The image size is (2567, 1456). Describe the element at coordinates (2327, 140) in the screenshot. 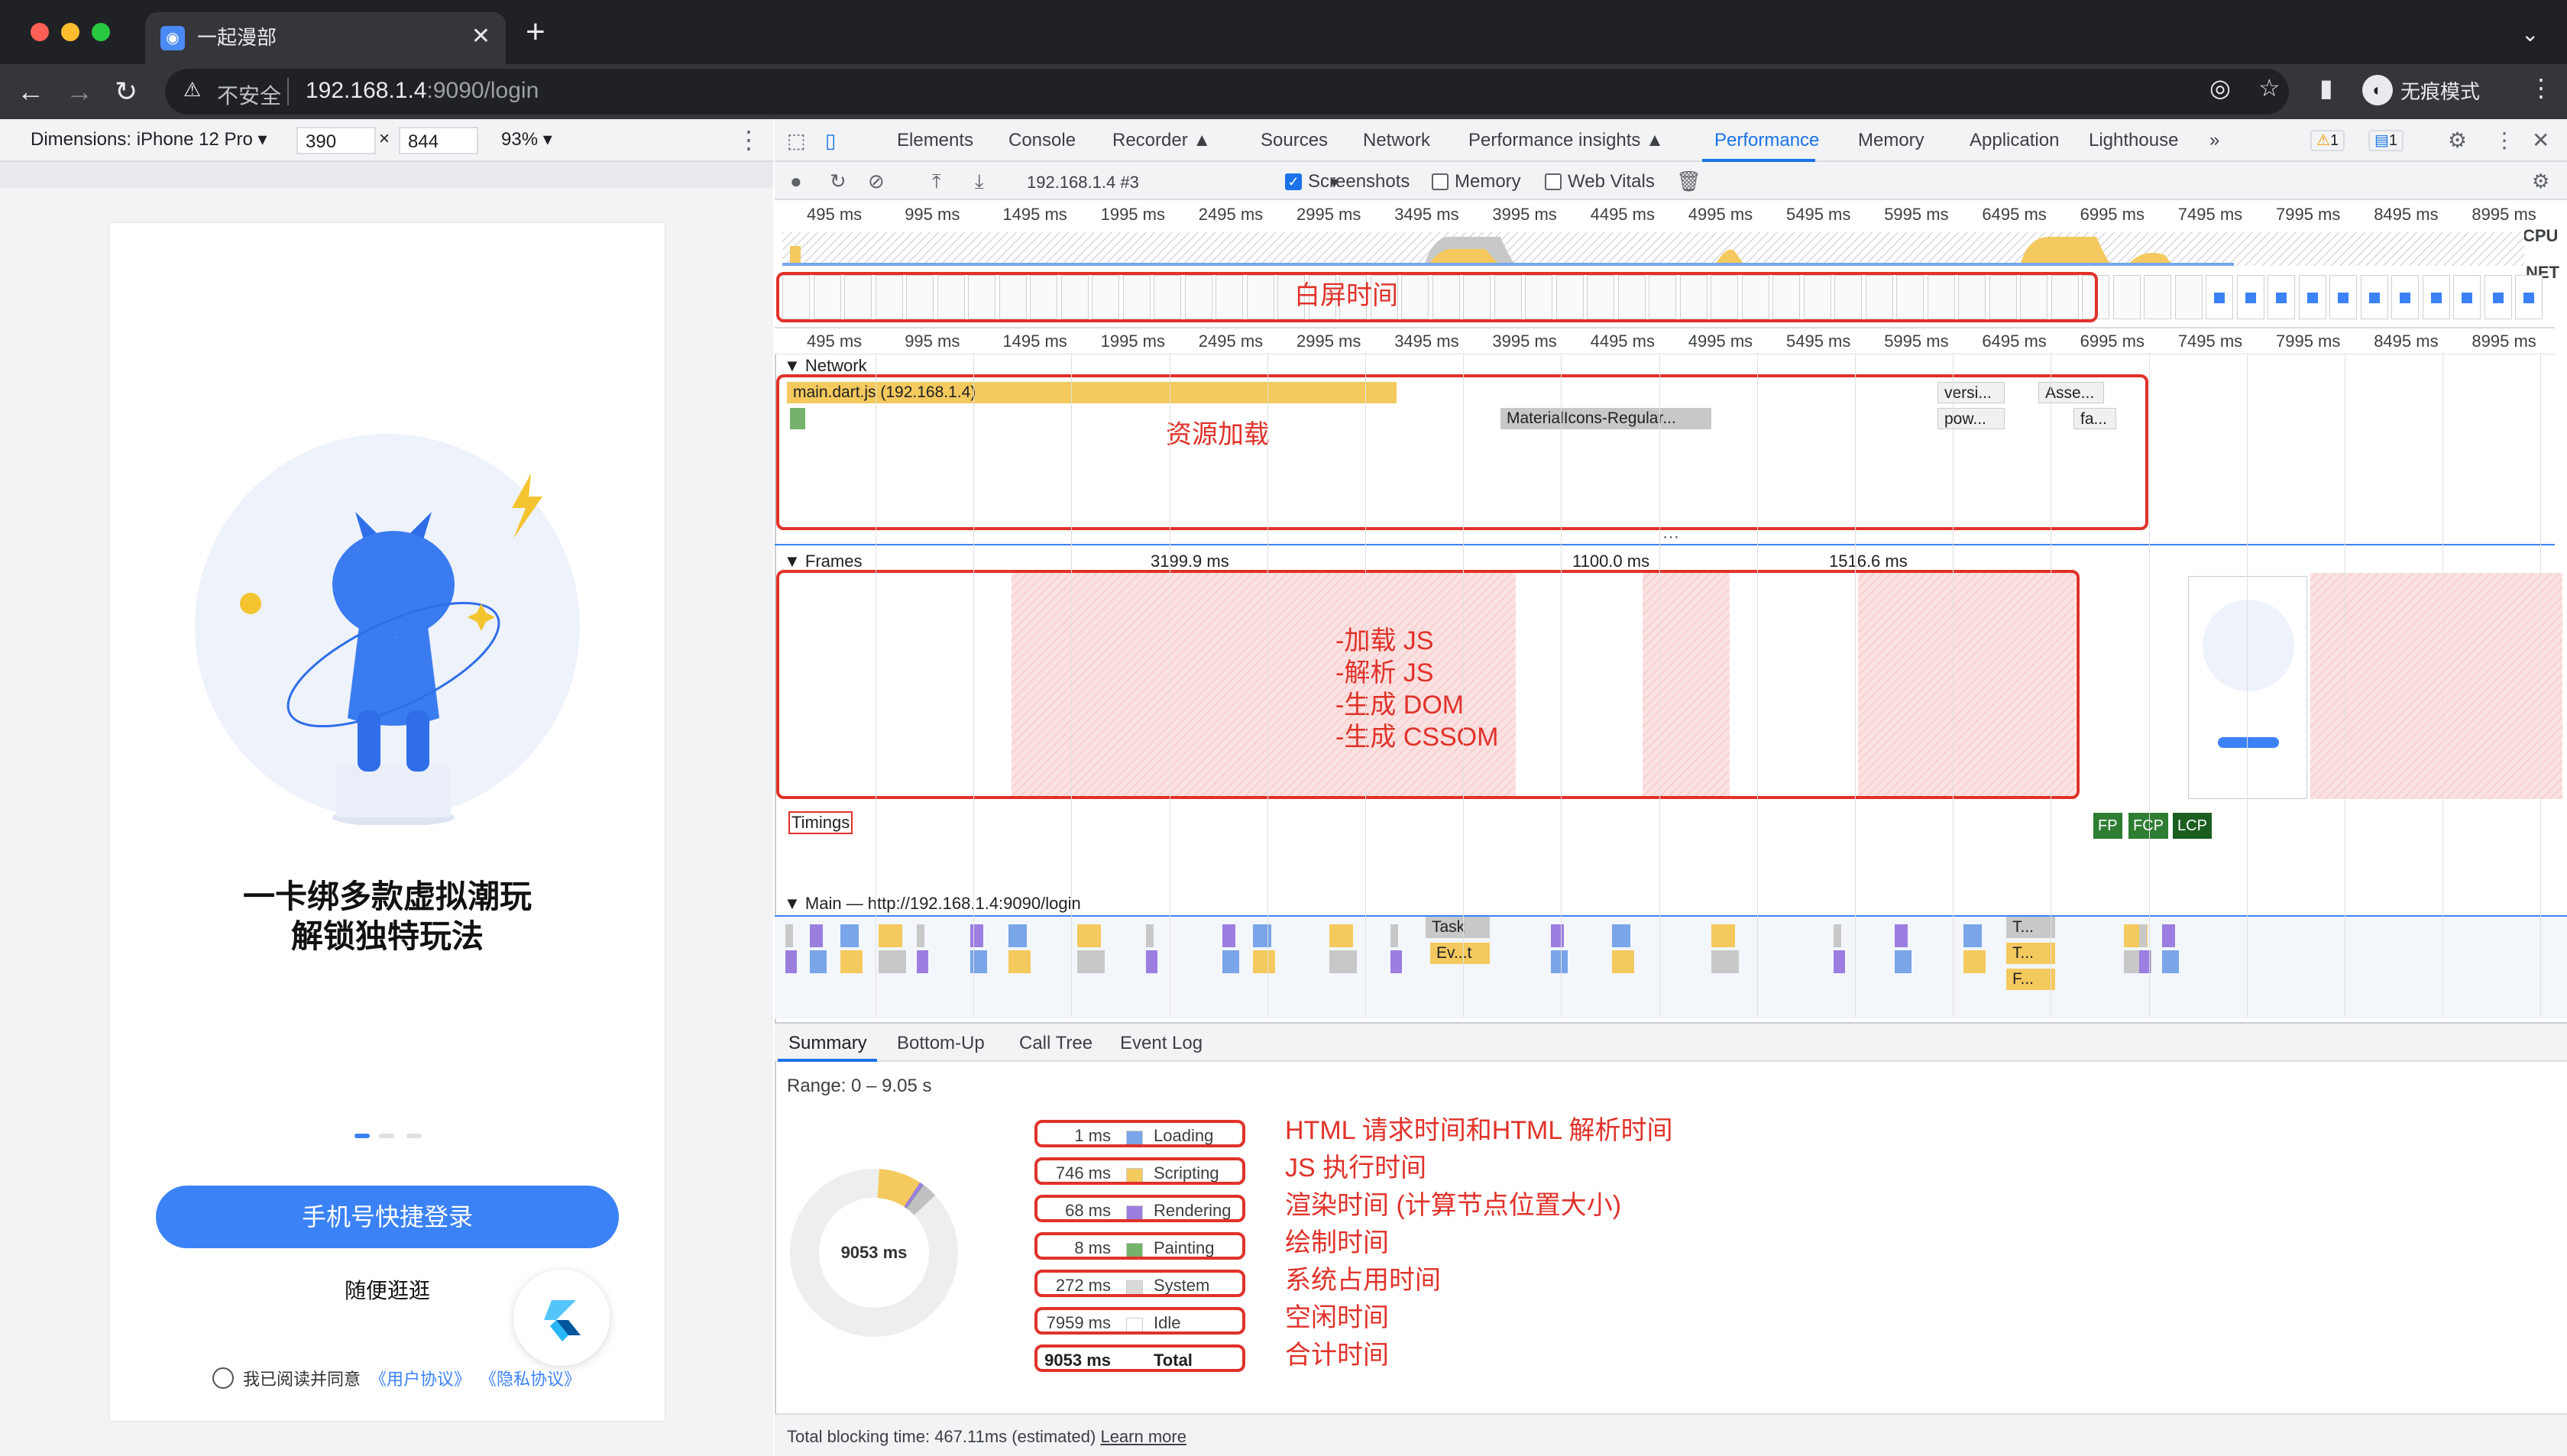

I see `warning-badge: ⚠1` at that location.